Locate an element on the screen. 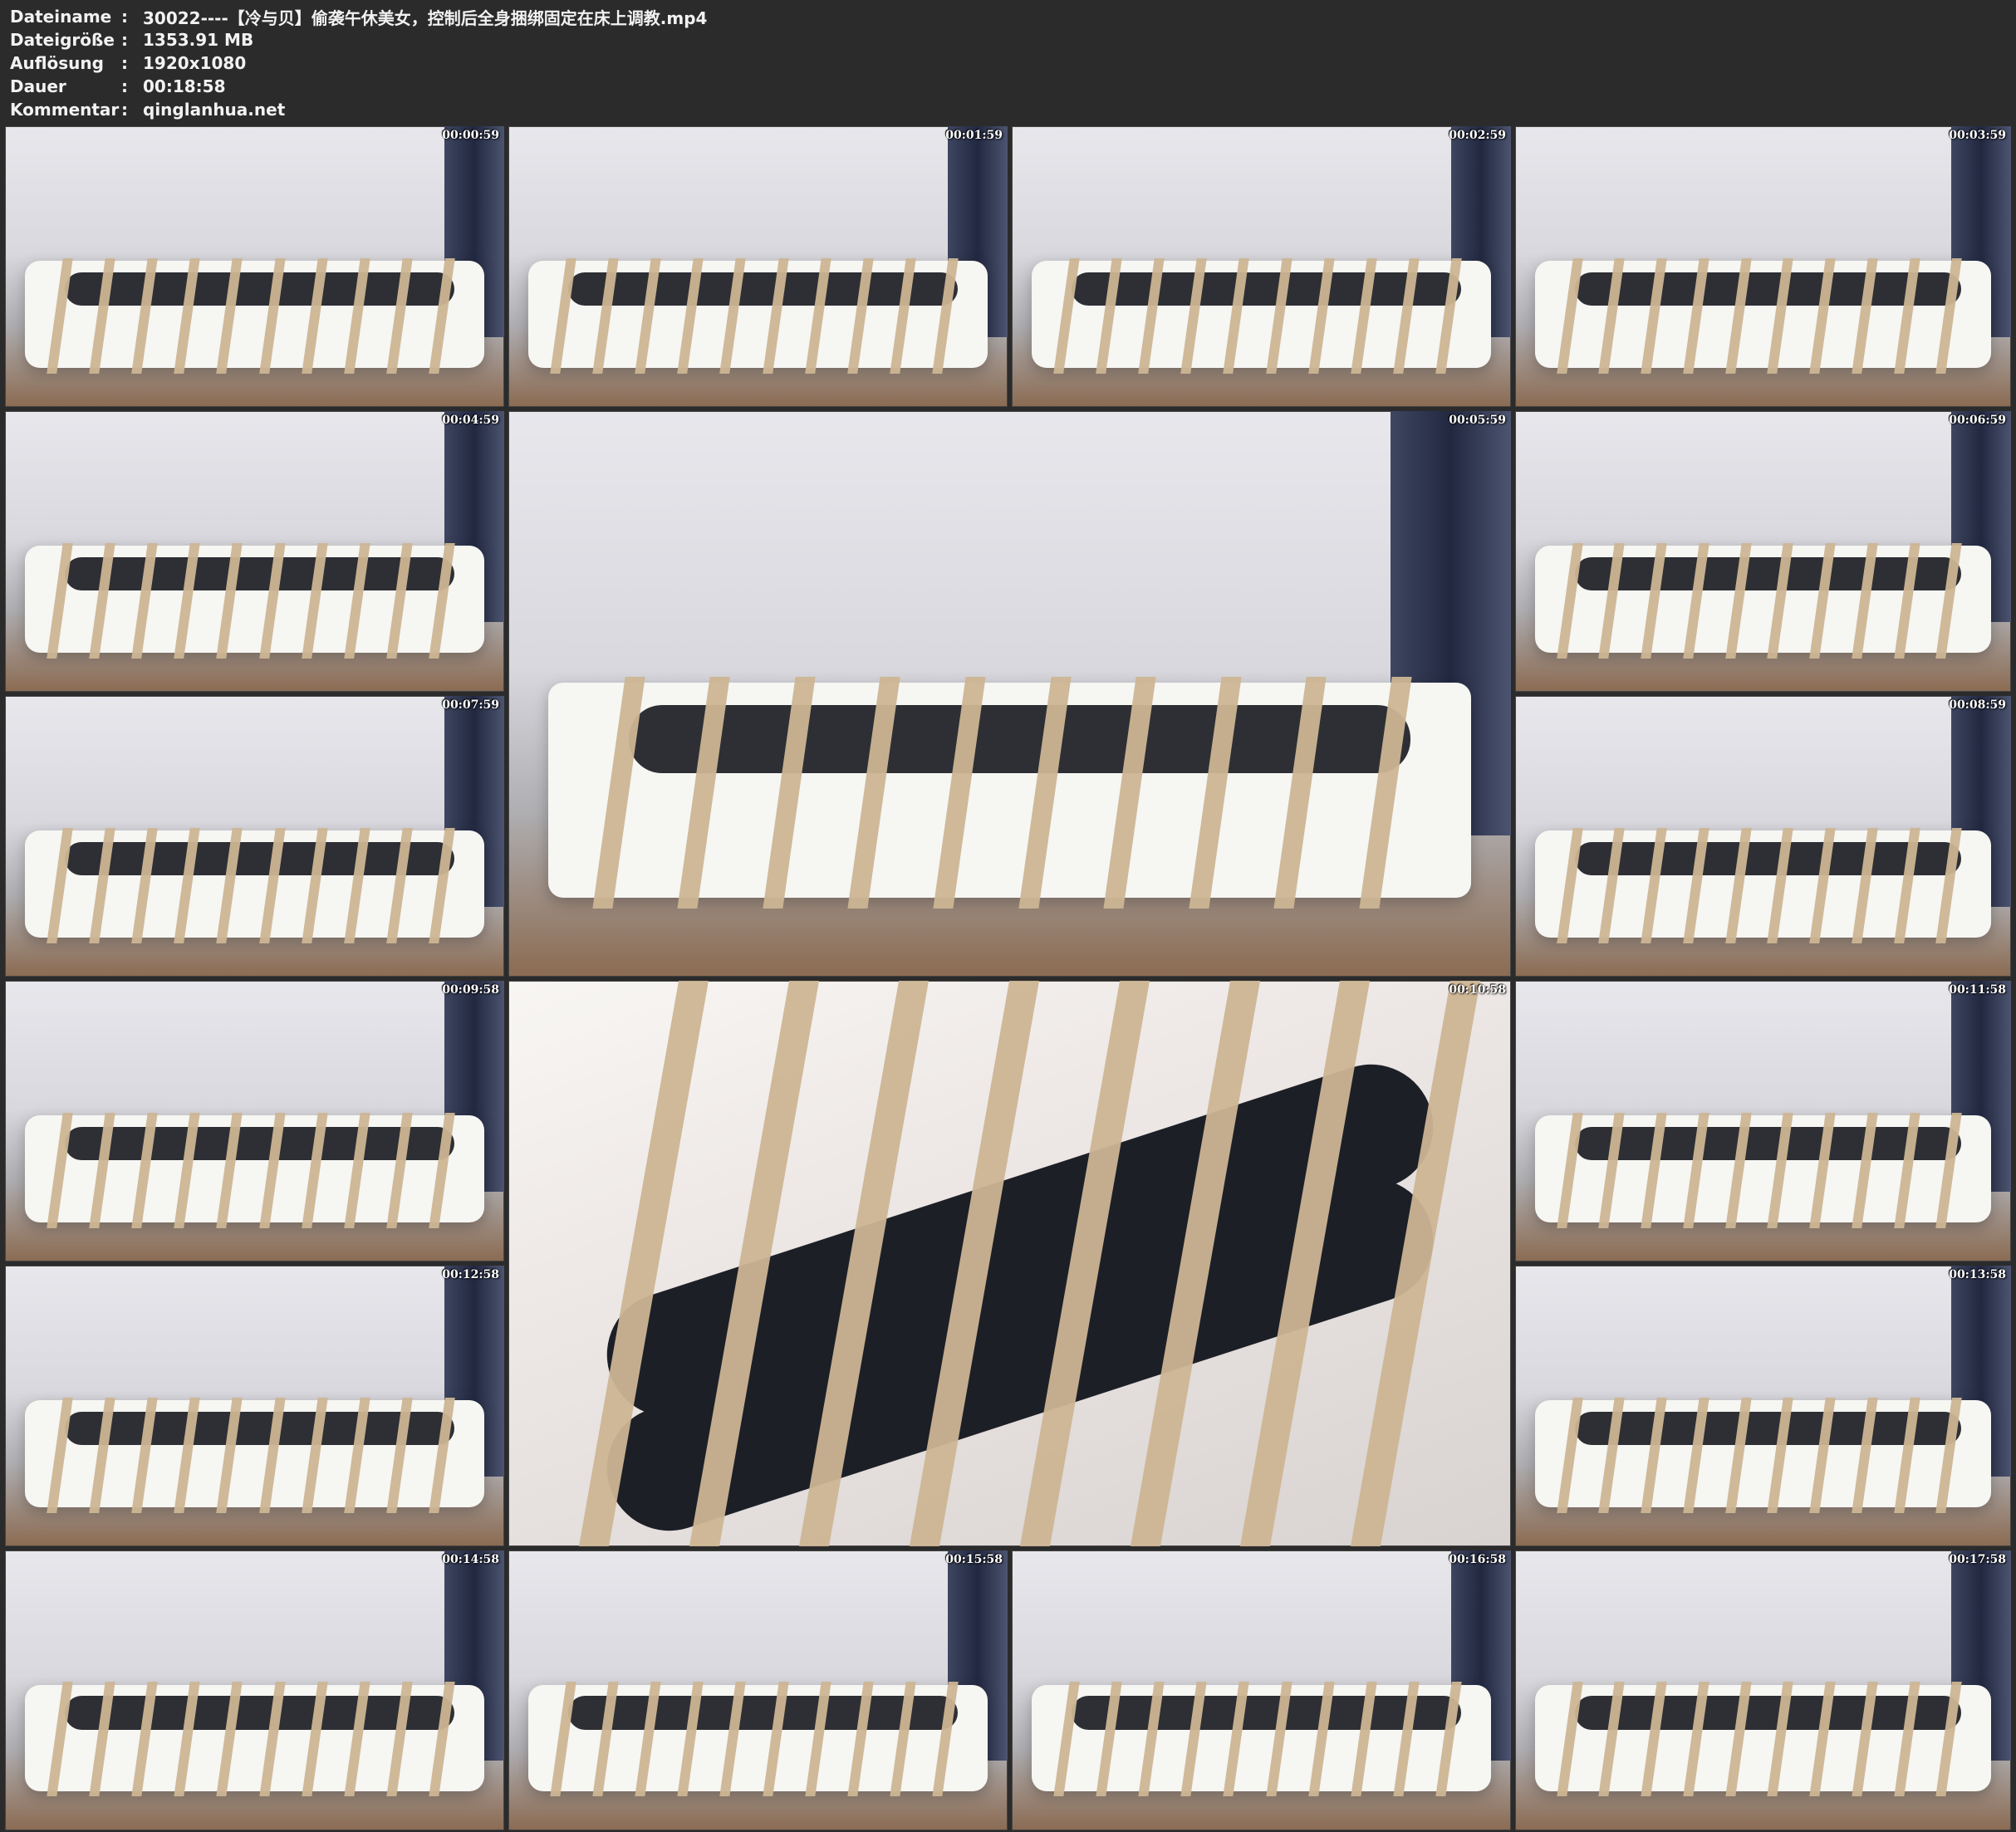 This screenshot has width=2016, height=1832. thumbnail-5: 00:04:59 is located at coordinates (255, 551).